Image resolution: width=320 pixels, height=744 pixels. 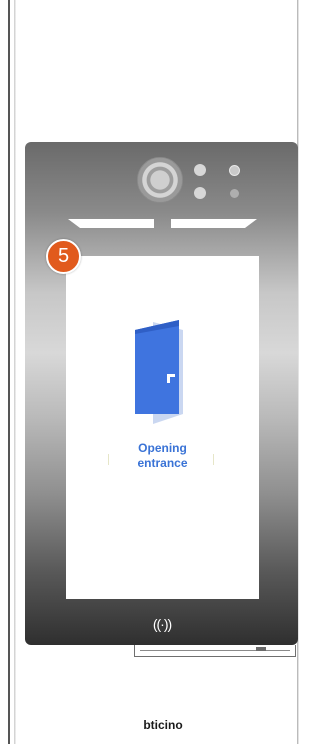 What do you see at coordinates (111, 223) in the screenshot?
I see `light-bar-left` at bounding box center [111, 223].